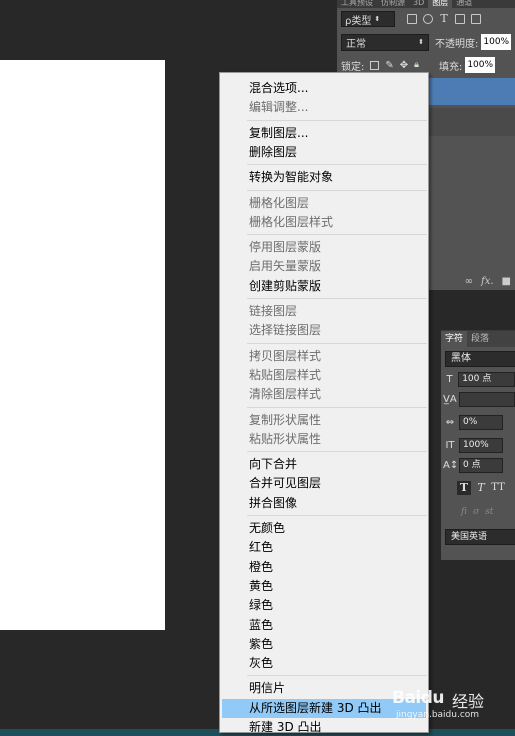  Describe the element at coordinates (480, 65) in the screenshot. I see `fill-input: 100%` at that location.